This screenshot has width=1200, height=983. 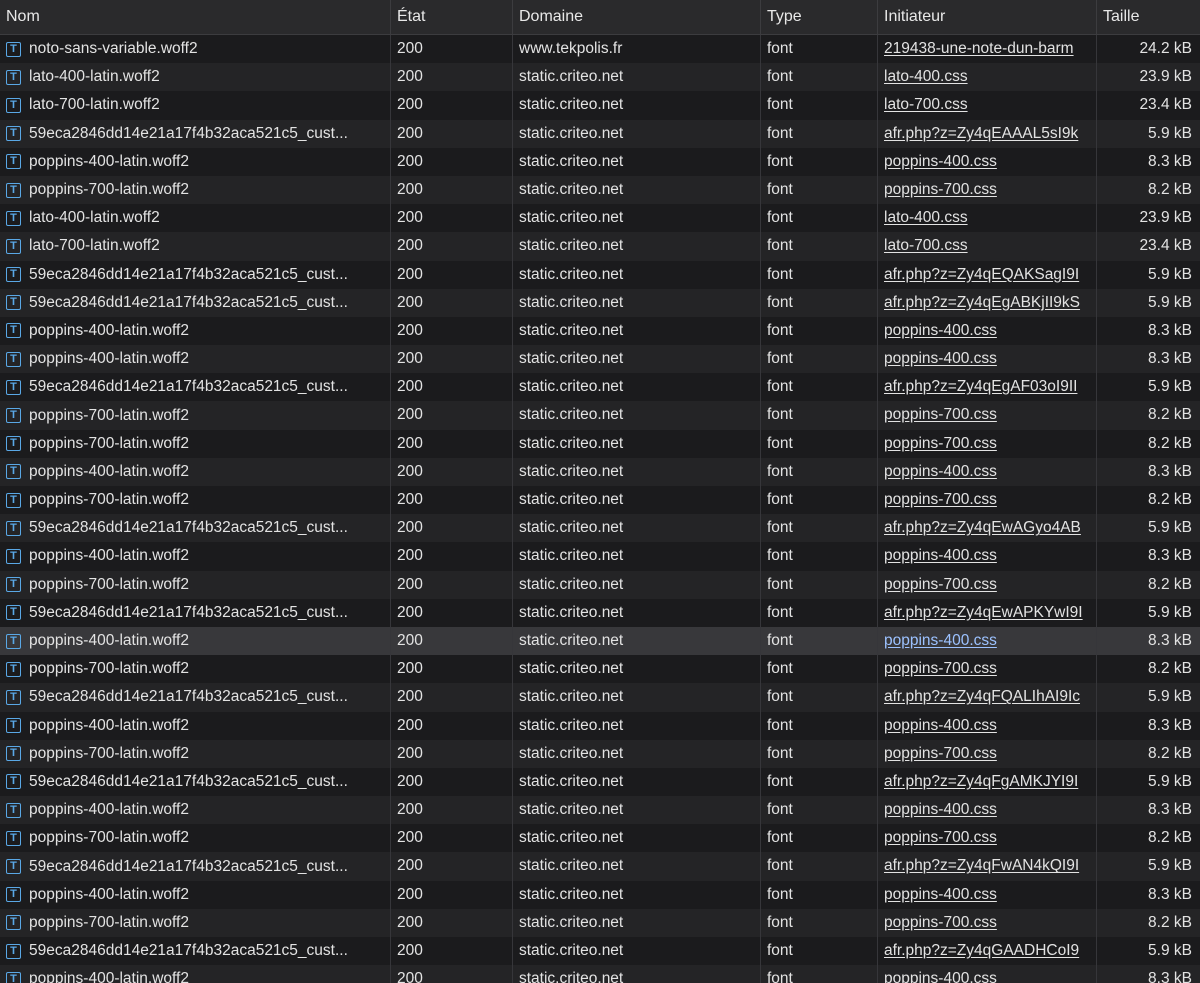 What do you see at coordinates (195, 49) in the screenshot?
I see `cell-nom: Tnoto-sans-variable.woff2` at bounding box center [195, 49].